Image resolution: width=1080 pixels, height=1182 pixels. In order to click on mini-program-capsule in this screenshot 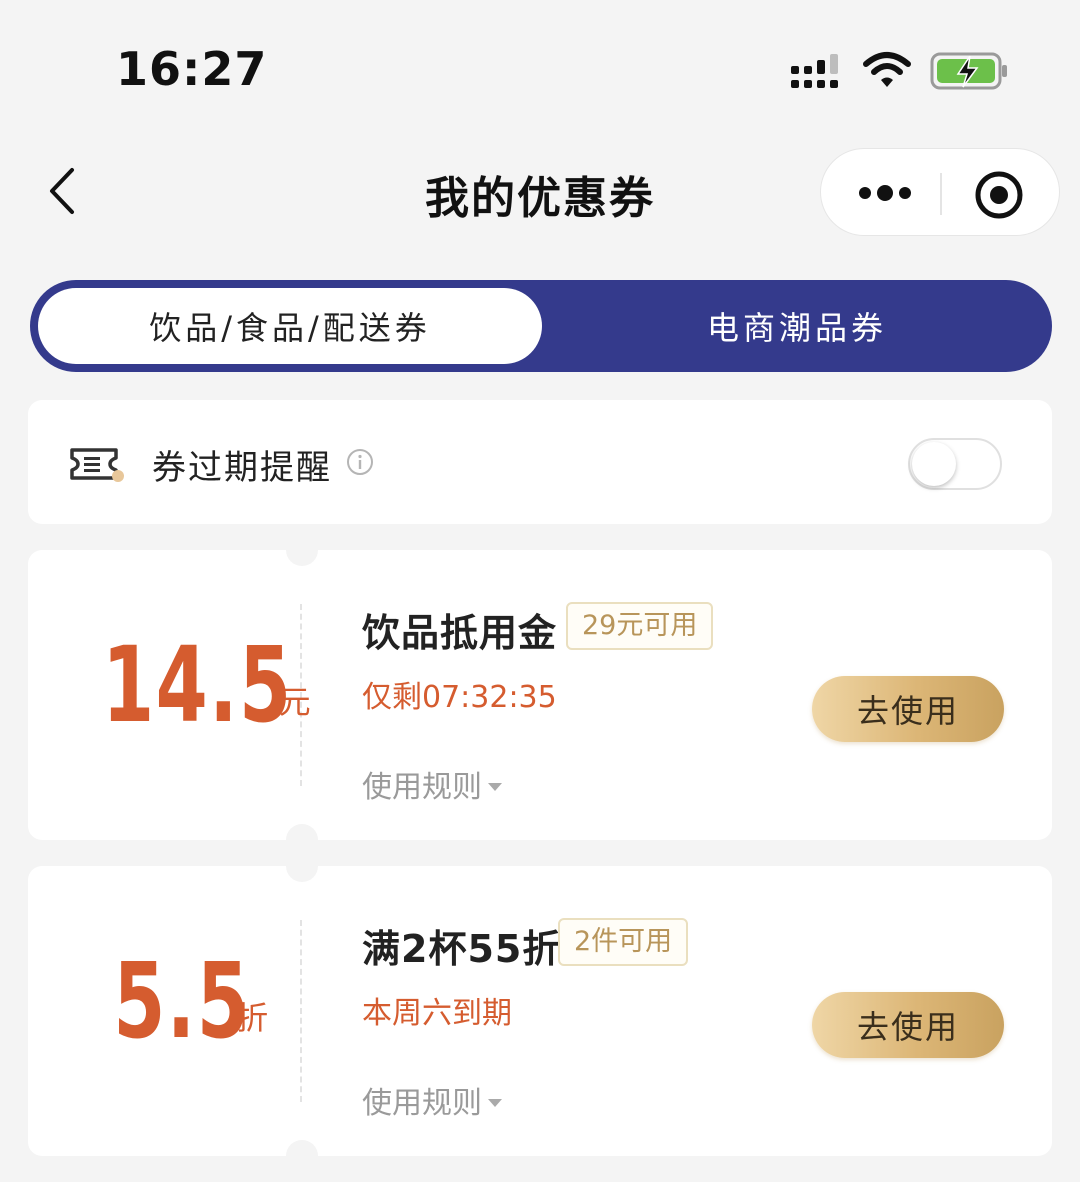, I will do `click(940, 192)`.